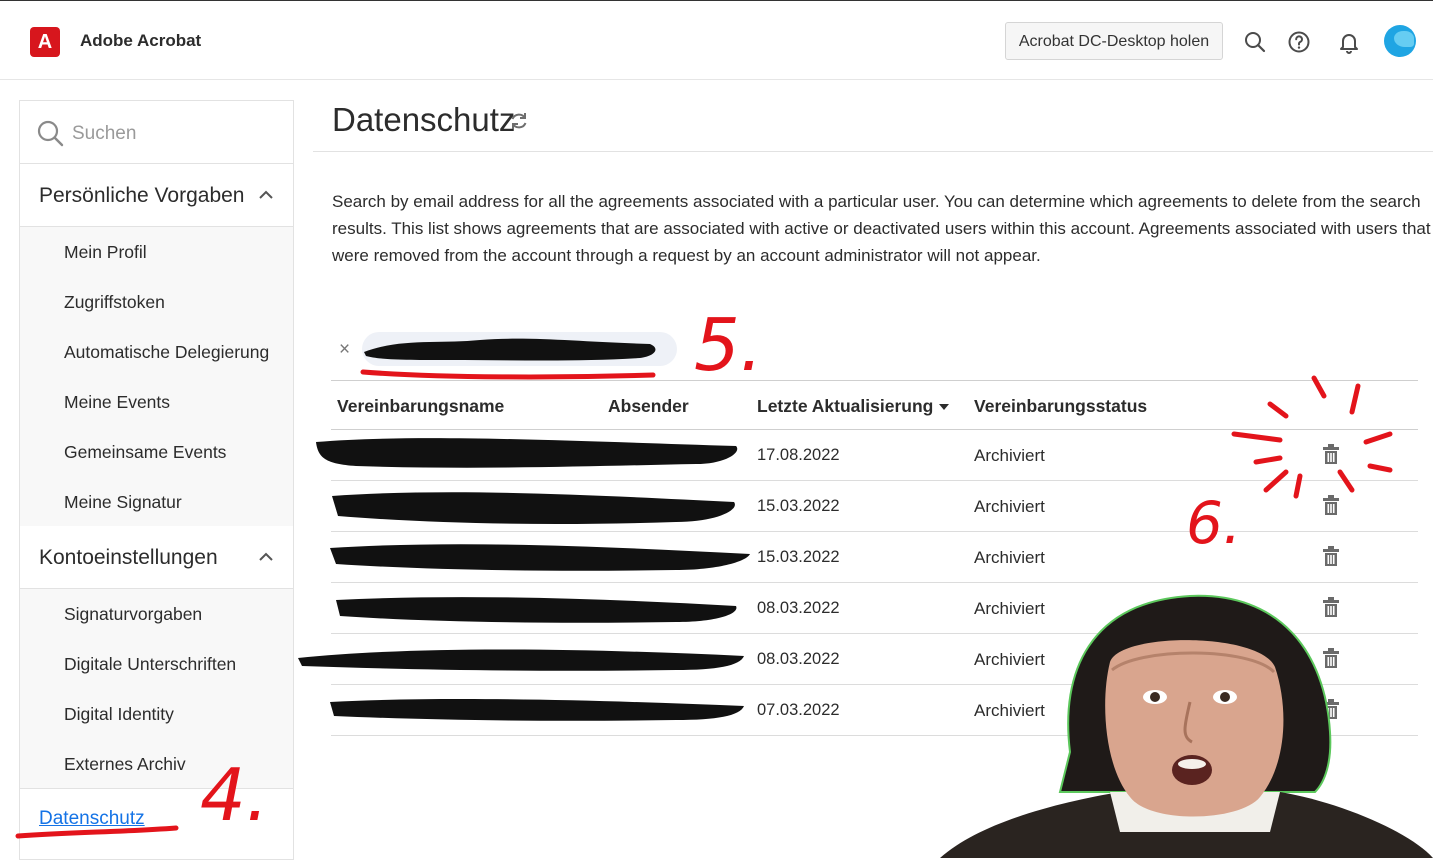  I want to click on section-personal-preferences: Persönliche Vorgaben, so click(156, 195).